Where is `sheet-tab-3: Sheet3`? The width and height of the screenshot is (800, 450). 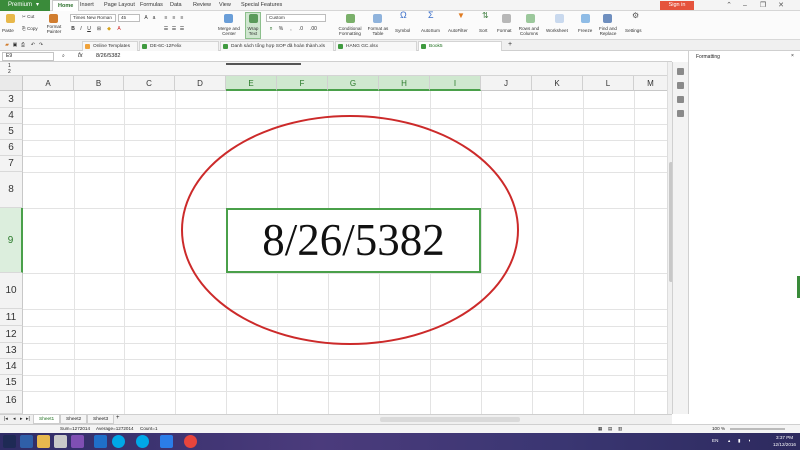 sheet-tab-3: Sheet3 is located at coordinates (101, 419).